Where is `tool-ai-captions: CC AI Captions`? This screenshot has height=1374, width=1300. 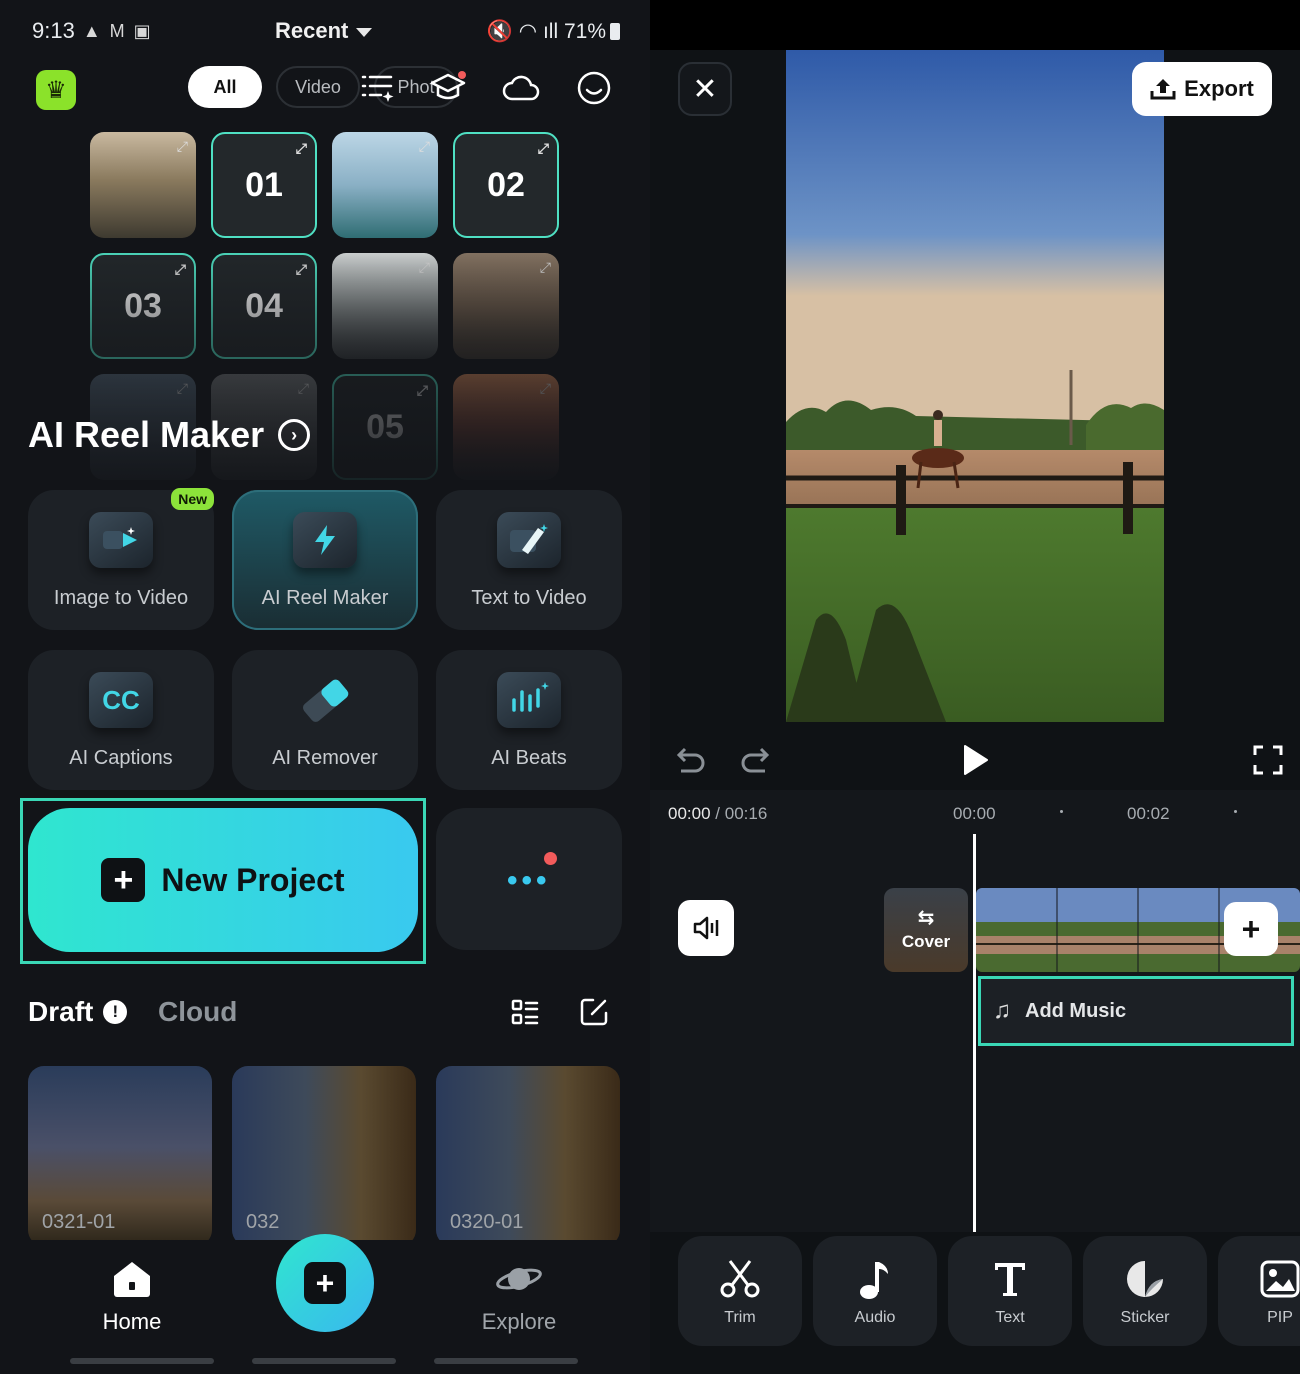
tool-ai-captions: CC AI Captions is located at coordinates (121, 720).